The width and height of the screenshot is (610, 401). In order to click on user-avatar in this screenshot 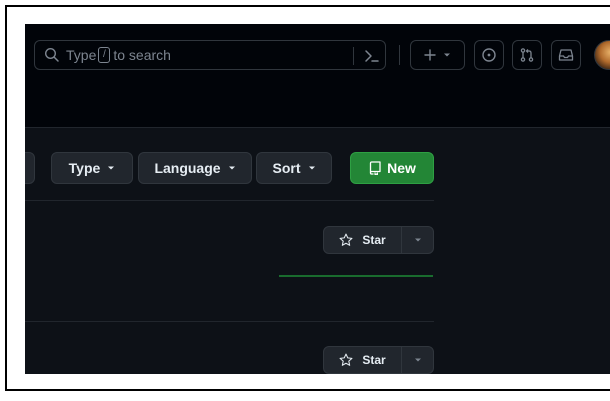, I will do `click(602, 55)`.